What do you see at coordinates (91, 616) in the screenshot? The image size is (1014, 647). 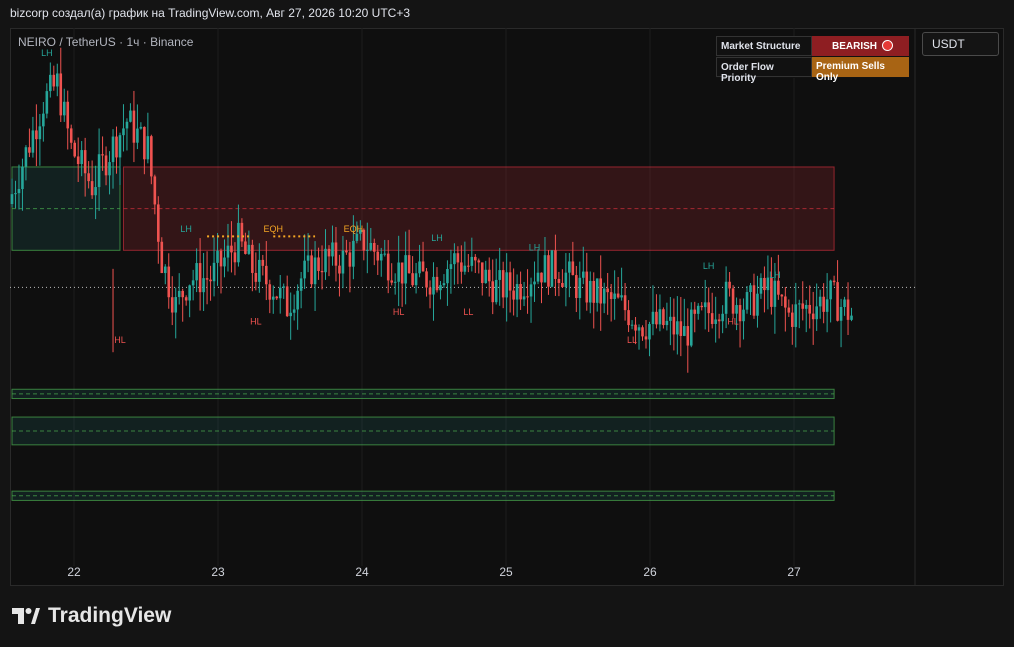 I see `brand-logo: TradingView` at bounding box center [91, 616].